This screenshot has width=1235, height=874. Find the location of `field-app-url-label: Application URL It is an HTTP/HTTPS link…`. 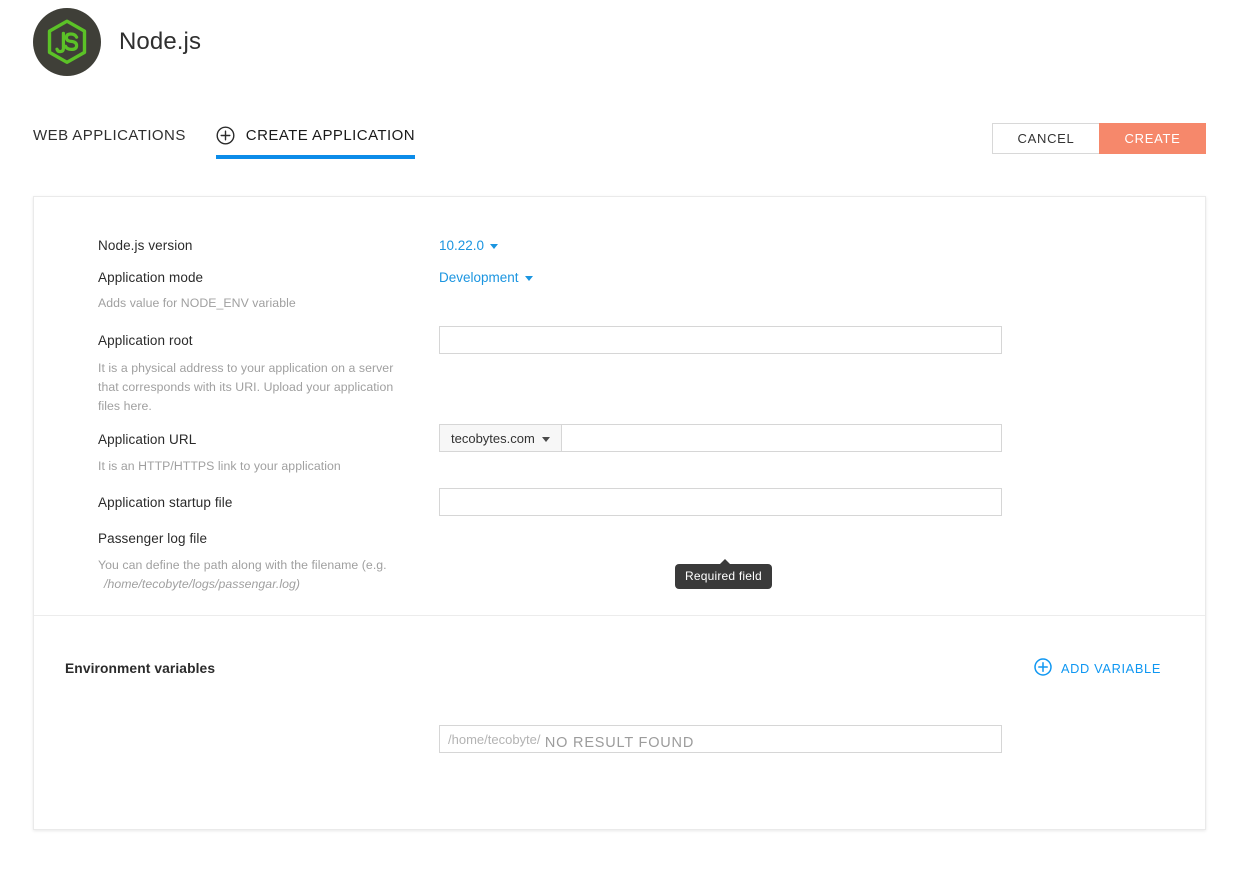

field-app-url-label: Application URL It is an HTTP/HTTPS link… is located at coordinates (219, 453).